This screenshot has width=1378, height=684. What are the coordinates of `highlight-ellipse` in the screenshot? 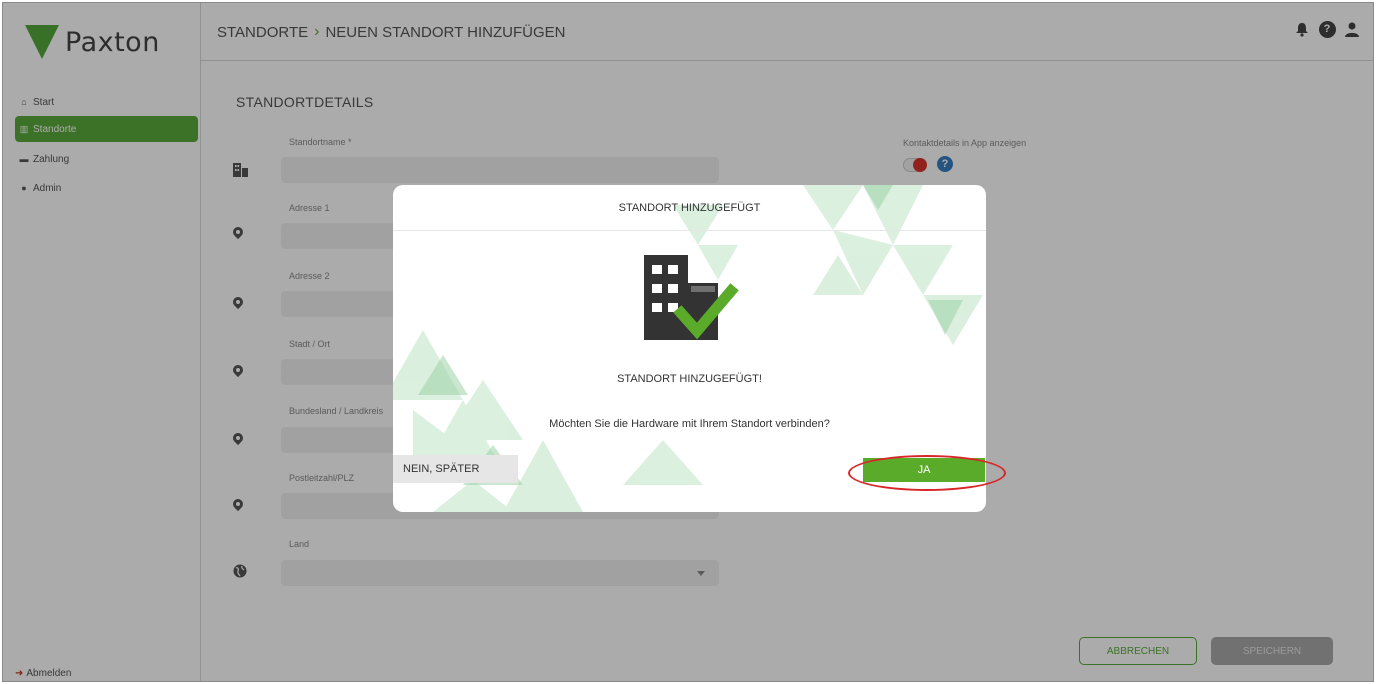 It's located at (927, 473).